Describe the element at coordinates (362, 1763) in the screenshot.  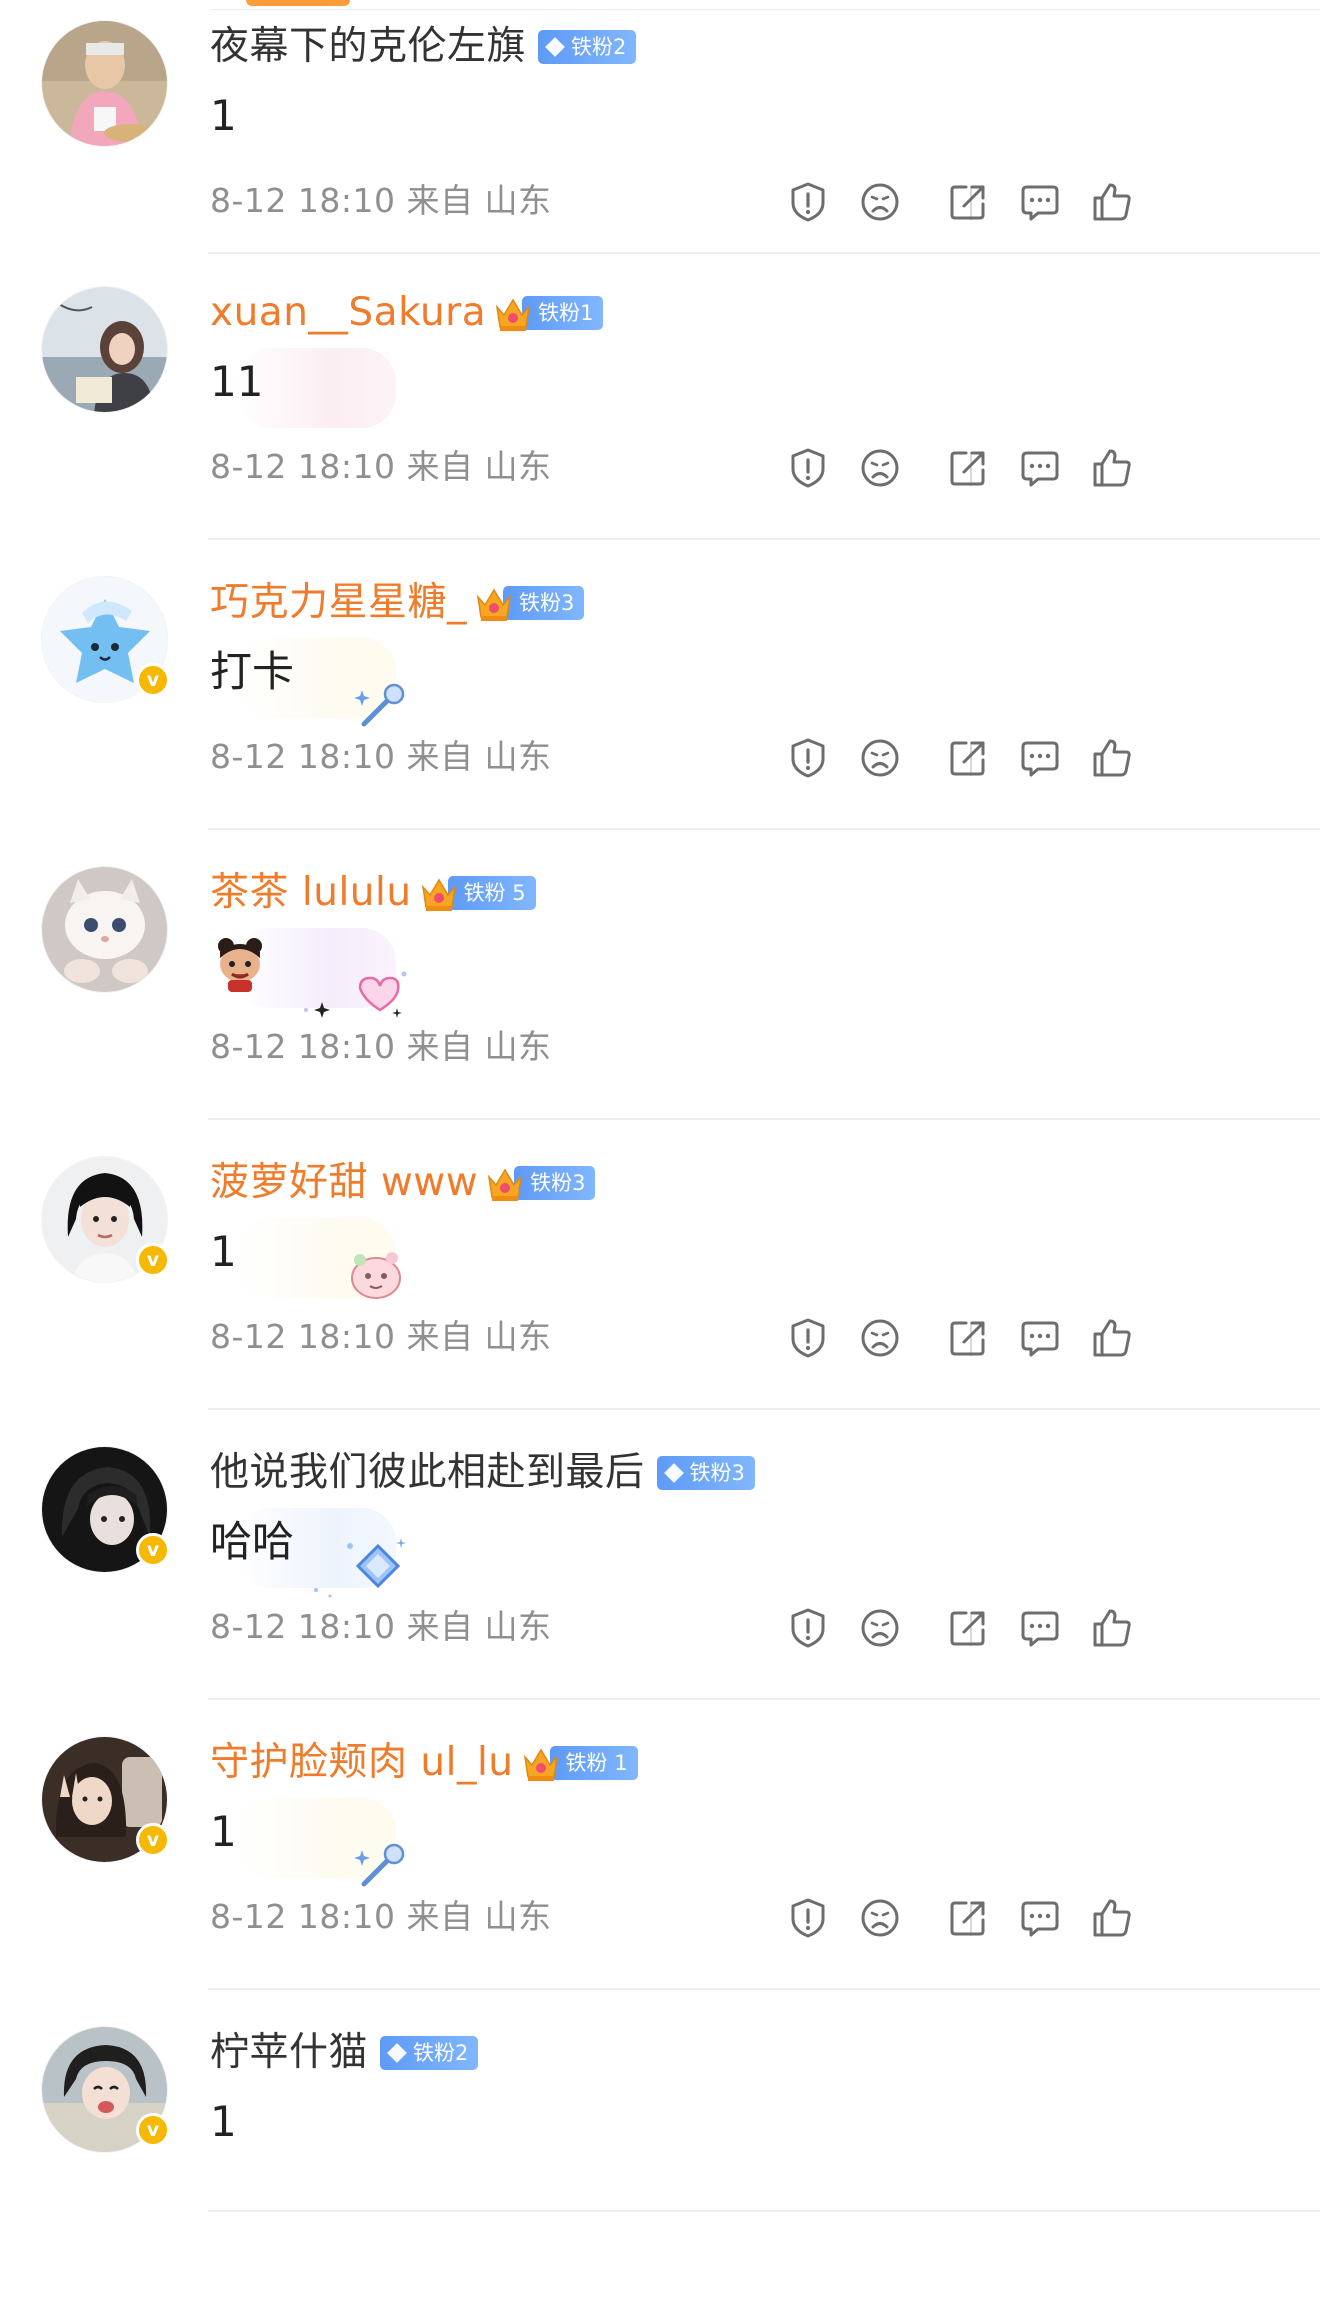
I see `username: 守护脸颊肉 ul_lu` at that location.